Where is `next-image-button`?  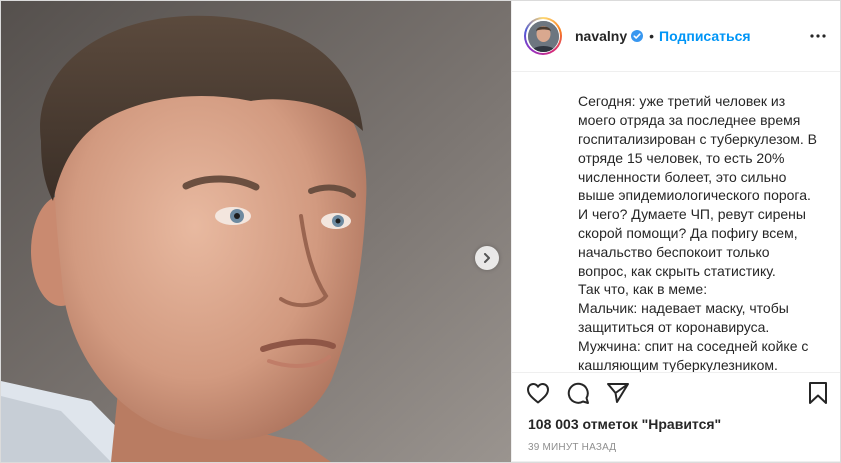
next-image-button is located at coordinates (487, 258).